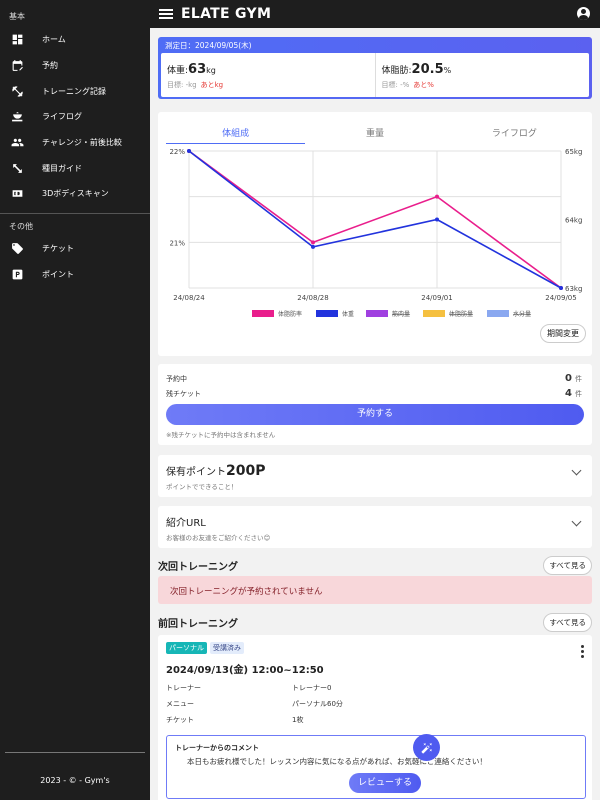  Describe the element at coordinates (226, 14) in the screenshot. I see `app-title: ELATE GYM` at that location.